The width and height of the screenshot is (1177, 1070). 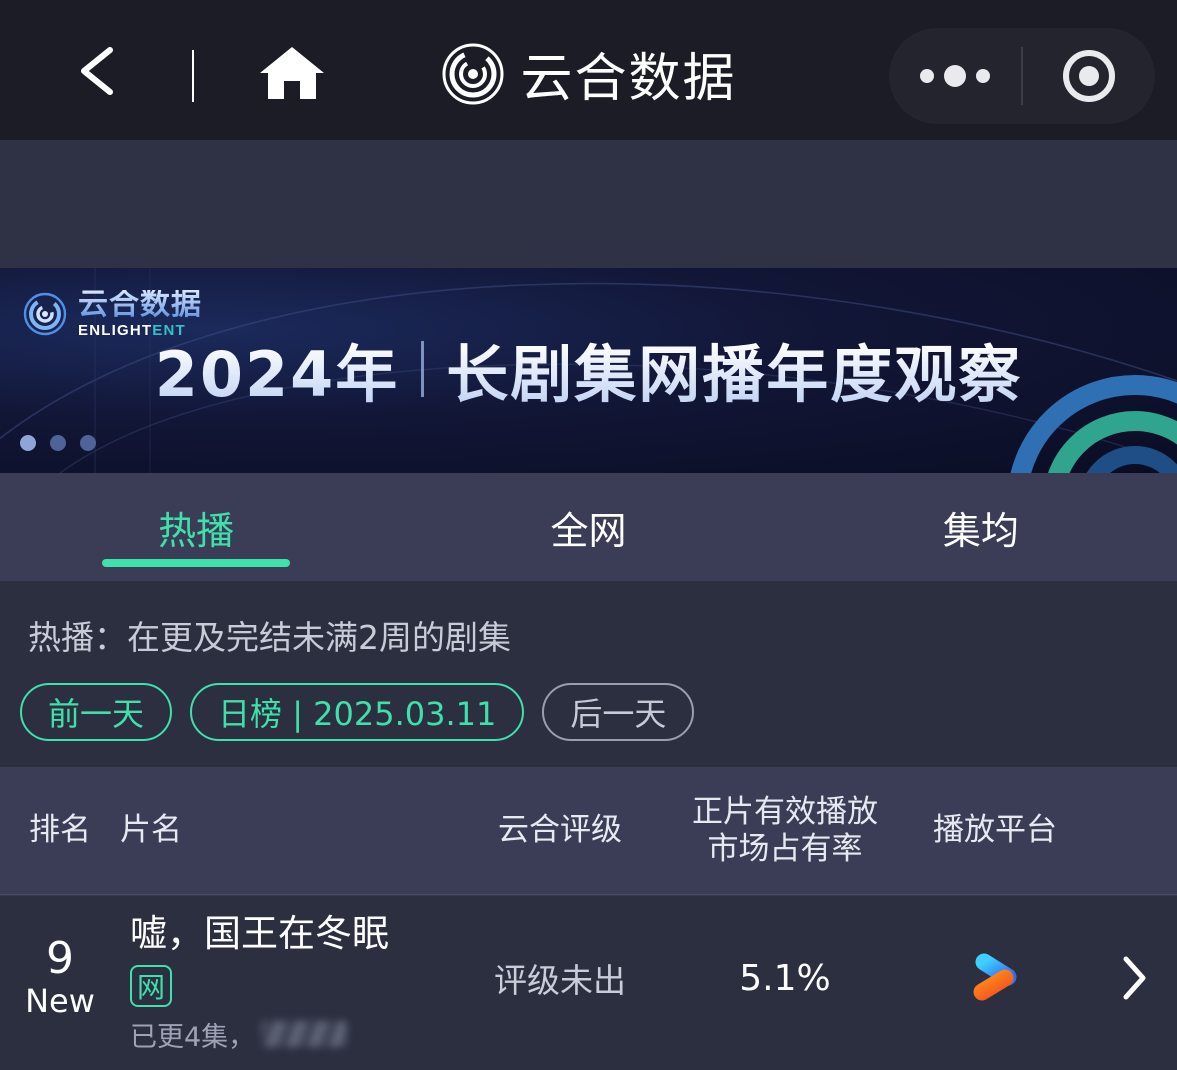 I want to click on row-network-badge: 网, so click(x=151, y=985).